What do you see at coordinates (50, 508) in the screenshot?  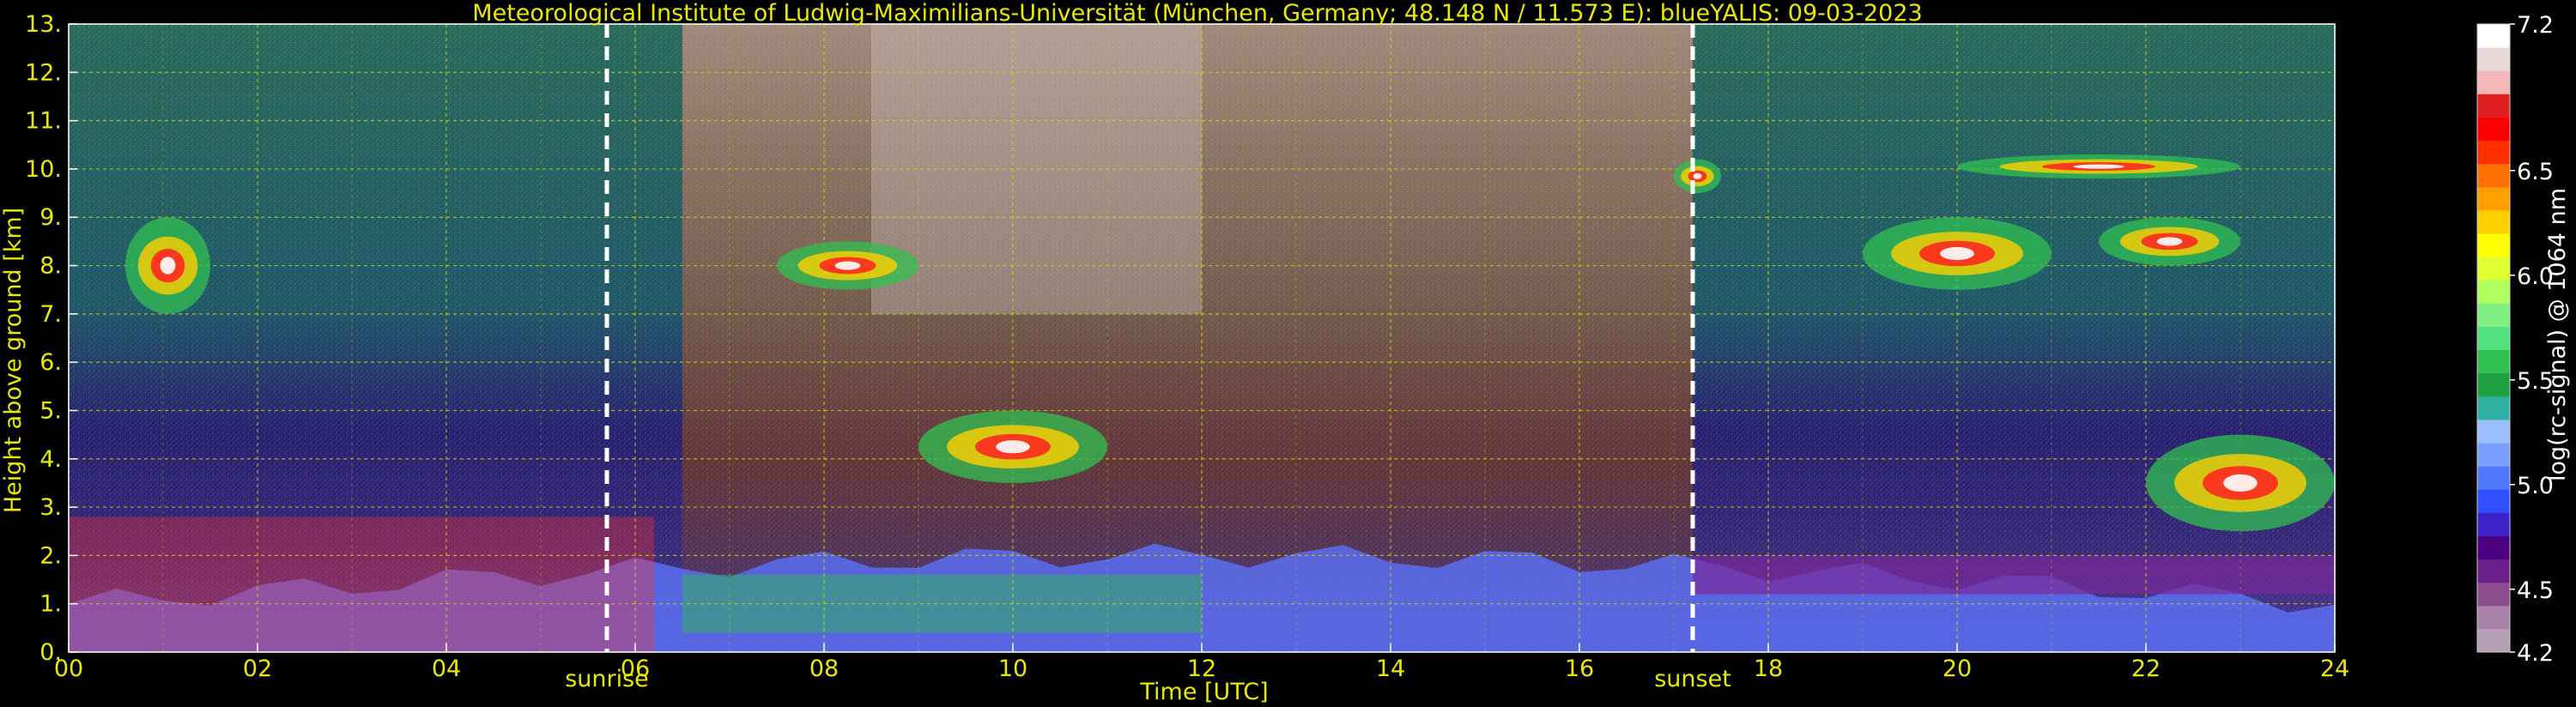 I see `y-tick-label: 3.` at bounding box center [50, 508].